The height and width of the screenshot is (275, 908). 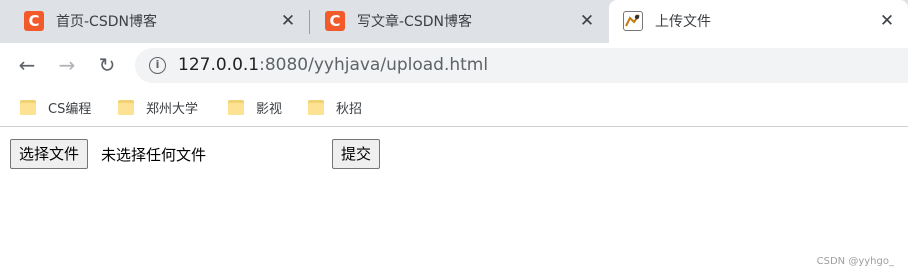 I want to click on address-bar: i 127.0.0.1:8080/yyhjava/upload.html, so click(x=521, y=65).